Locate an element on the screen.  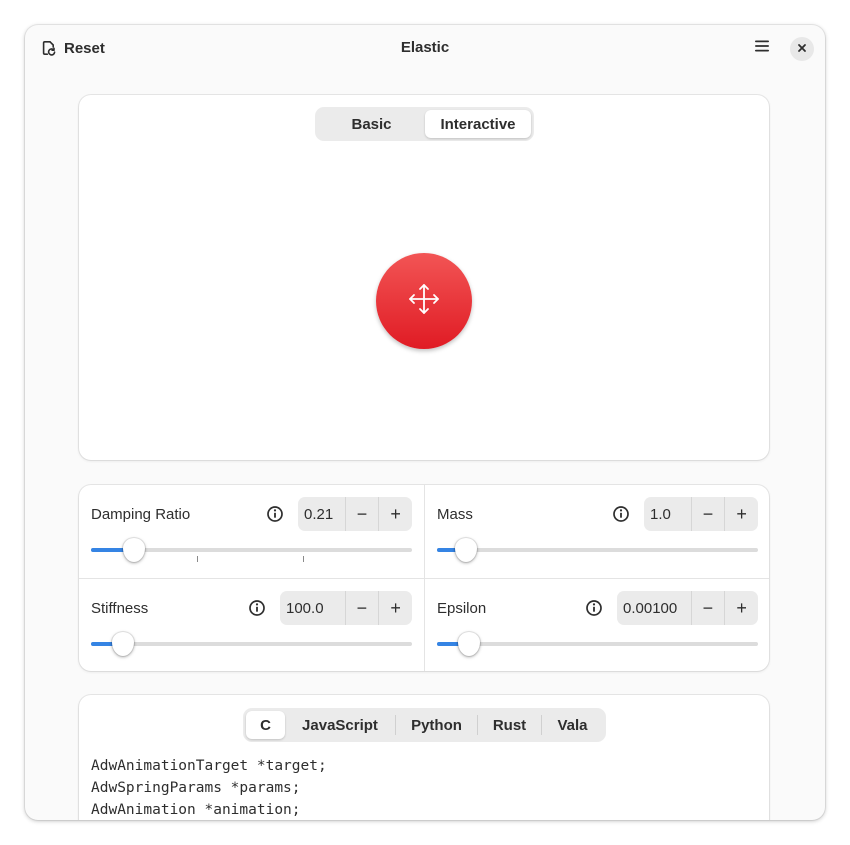
window-title: Elastic is located at coordinates (425, 47).